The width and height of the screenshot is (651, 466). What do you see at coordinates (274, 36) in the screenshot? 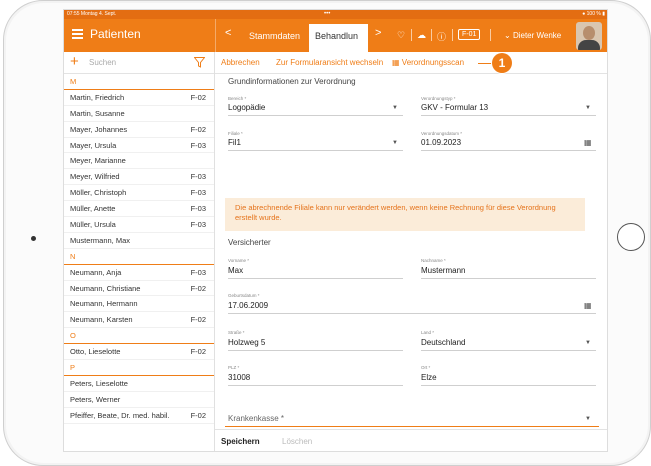
I see `tab-stammdaten: Stammdaten` at bounding box center [274, 36].